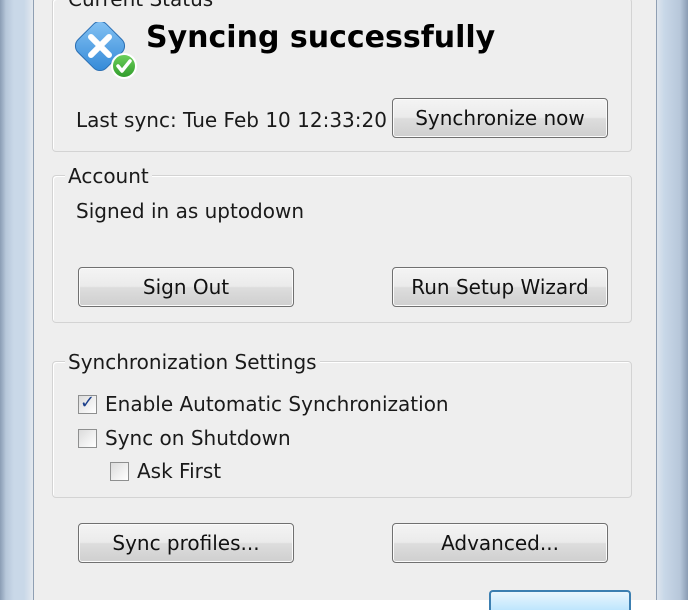  I want to click on checkbox-label: Sync on Shutdown, so click(198, 438).